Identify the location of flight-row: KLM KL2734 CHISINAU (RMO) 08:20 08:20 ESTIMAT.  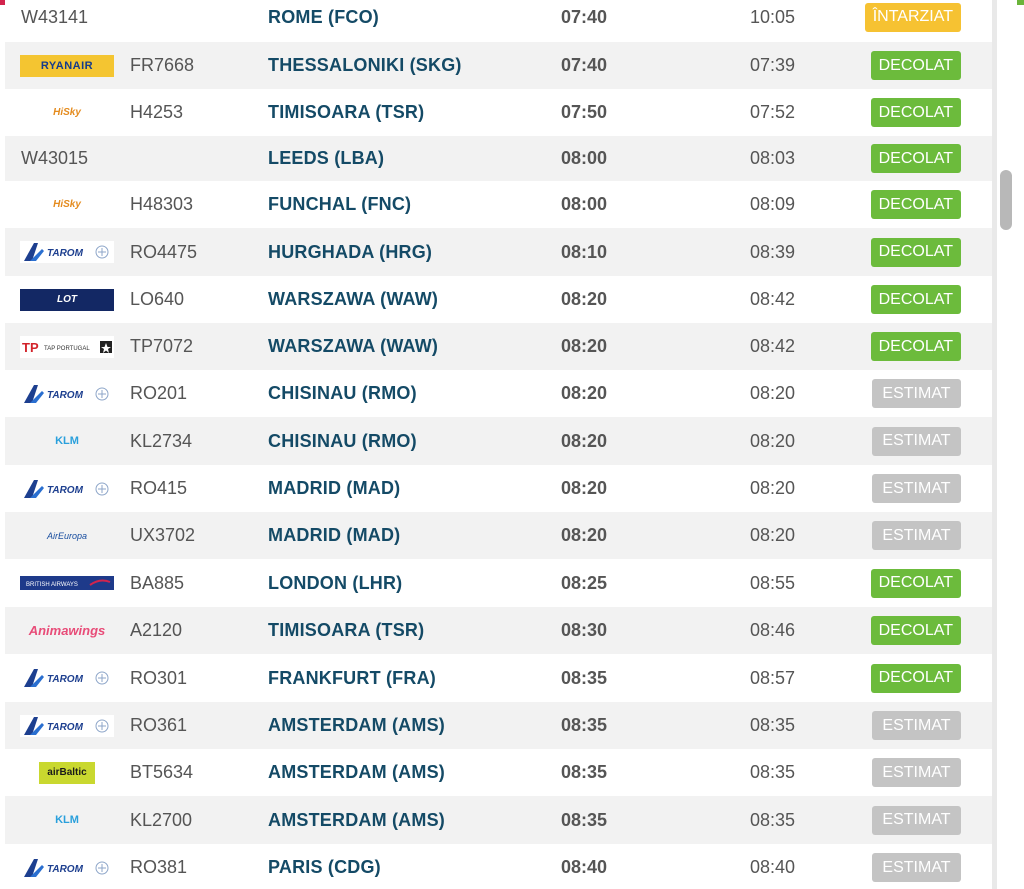
(498, 441).